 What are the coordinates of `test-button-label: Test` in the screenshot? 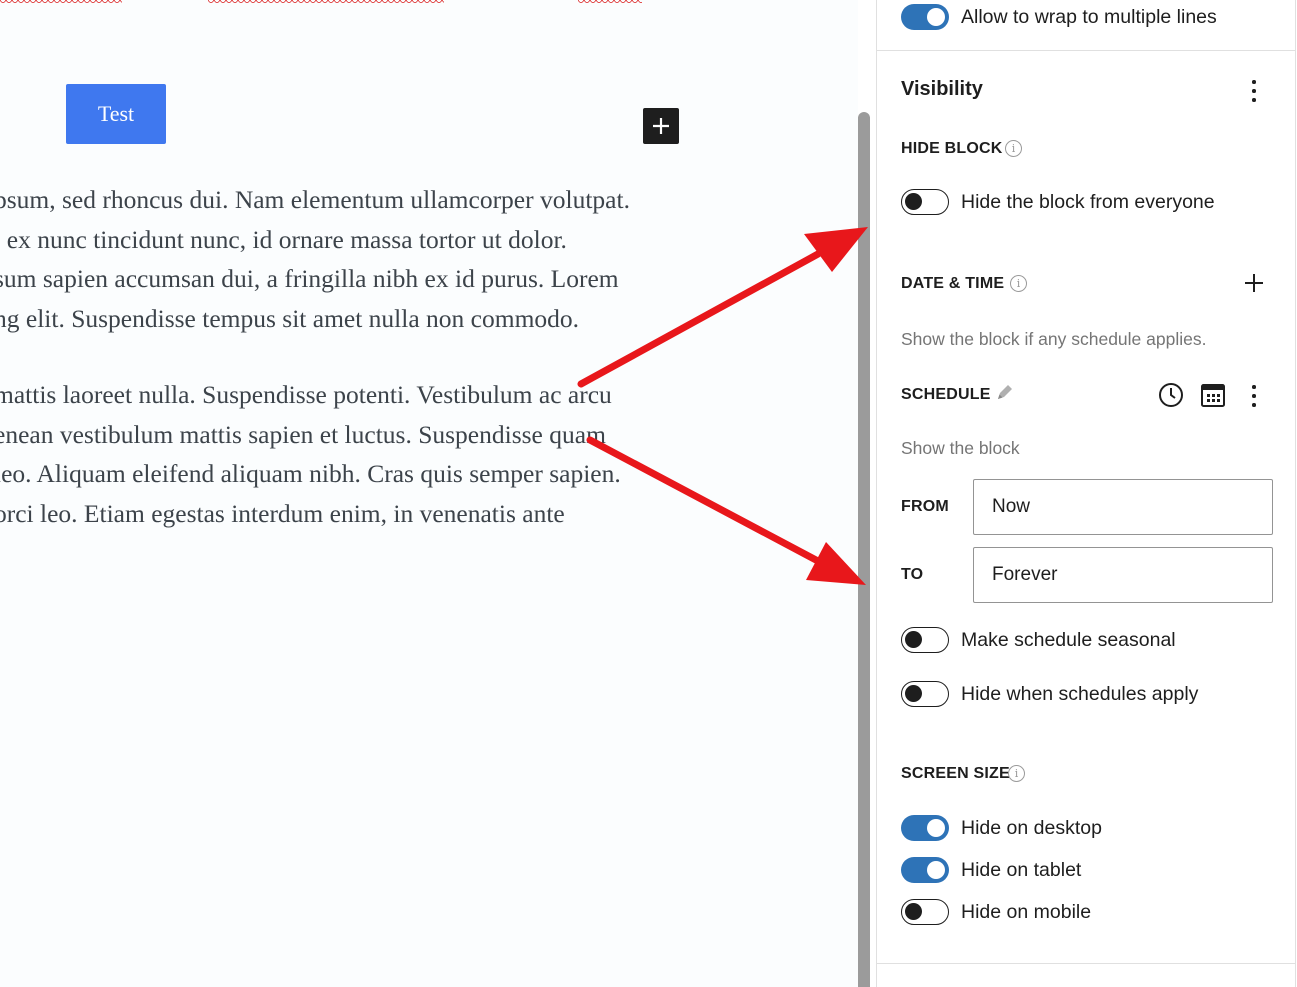 It's located at (116, 113).